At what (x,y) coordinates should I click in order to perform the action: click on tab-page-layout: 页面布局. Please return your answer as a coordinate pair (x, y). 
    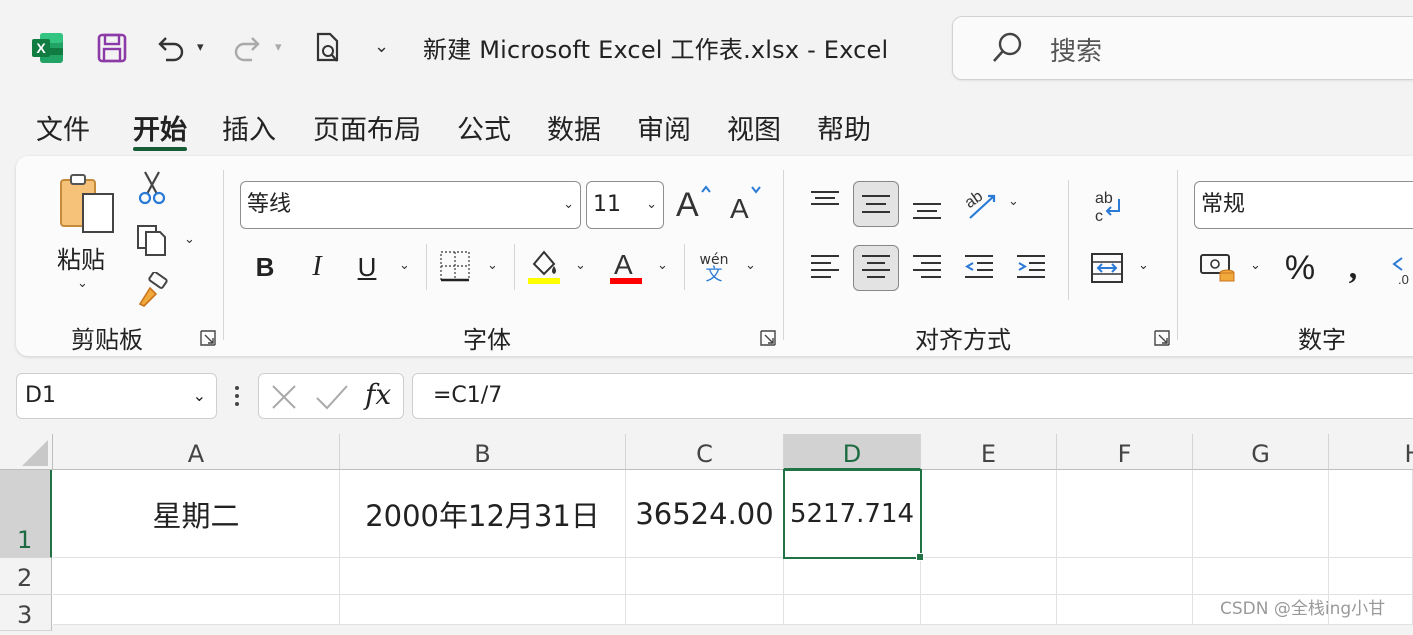
    Looking at the image, I should click on (367, 127).